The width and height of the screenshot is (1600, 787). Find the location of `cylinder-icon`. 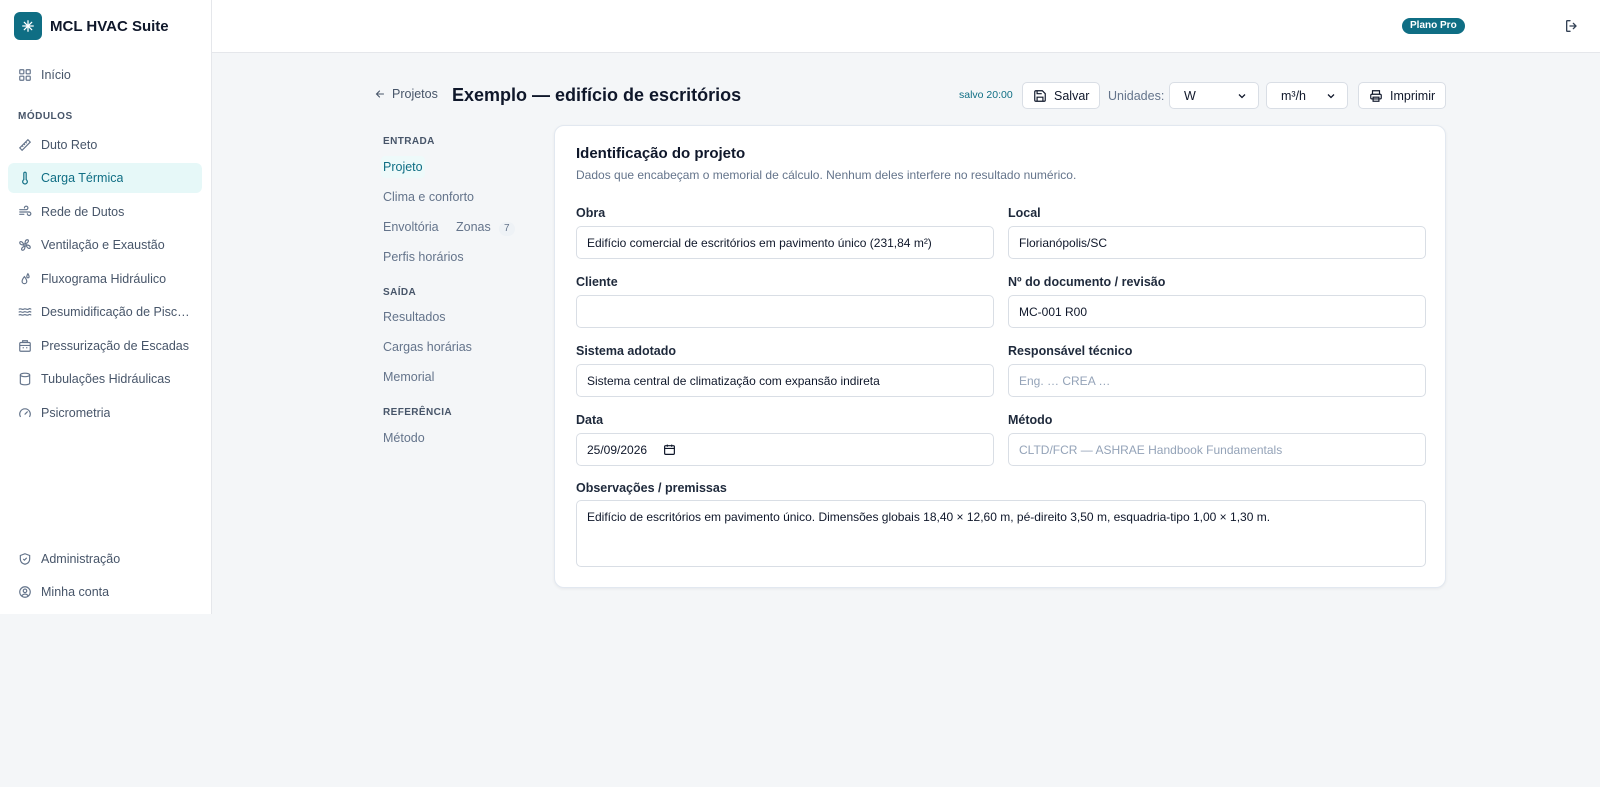

cylinder-icon is located at coordinates (25, 379).